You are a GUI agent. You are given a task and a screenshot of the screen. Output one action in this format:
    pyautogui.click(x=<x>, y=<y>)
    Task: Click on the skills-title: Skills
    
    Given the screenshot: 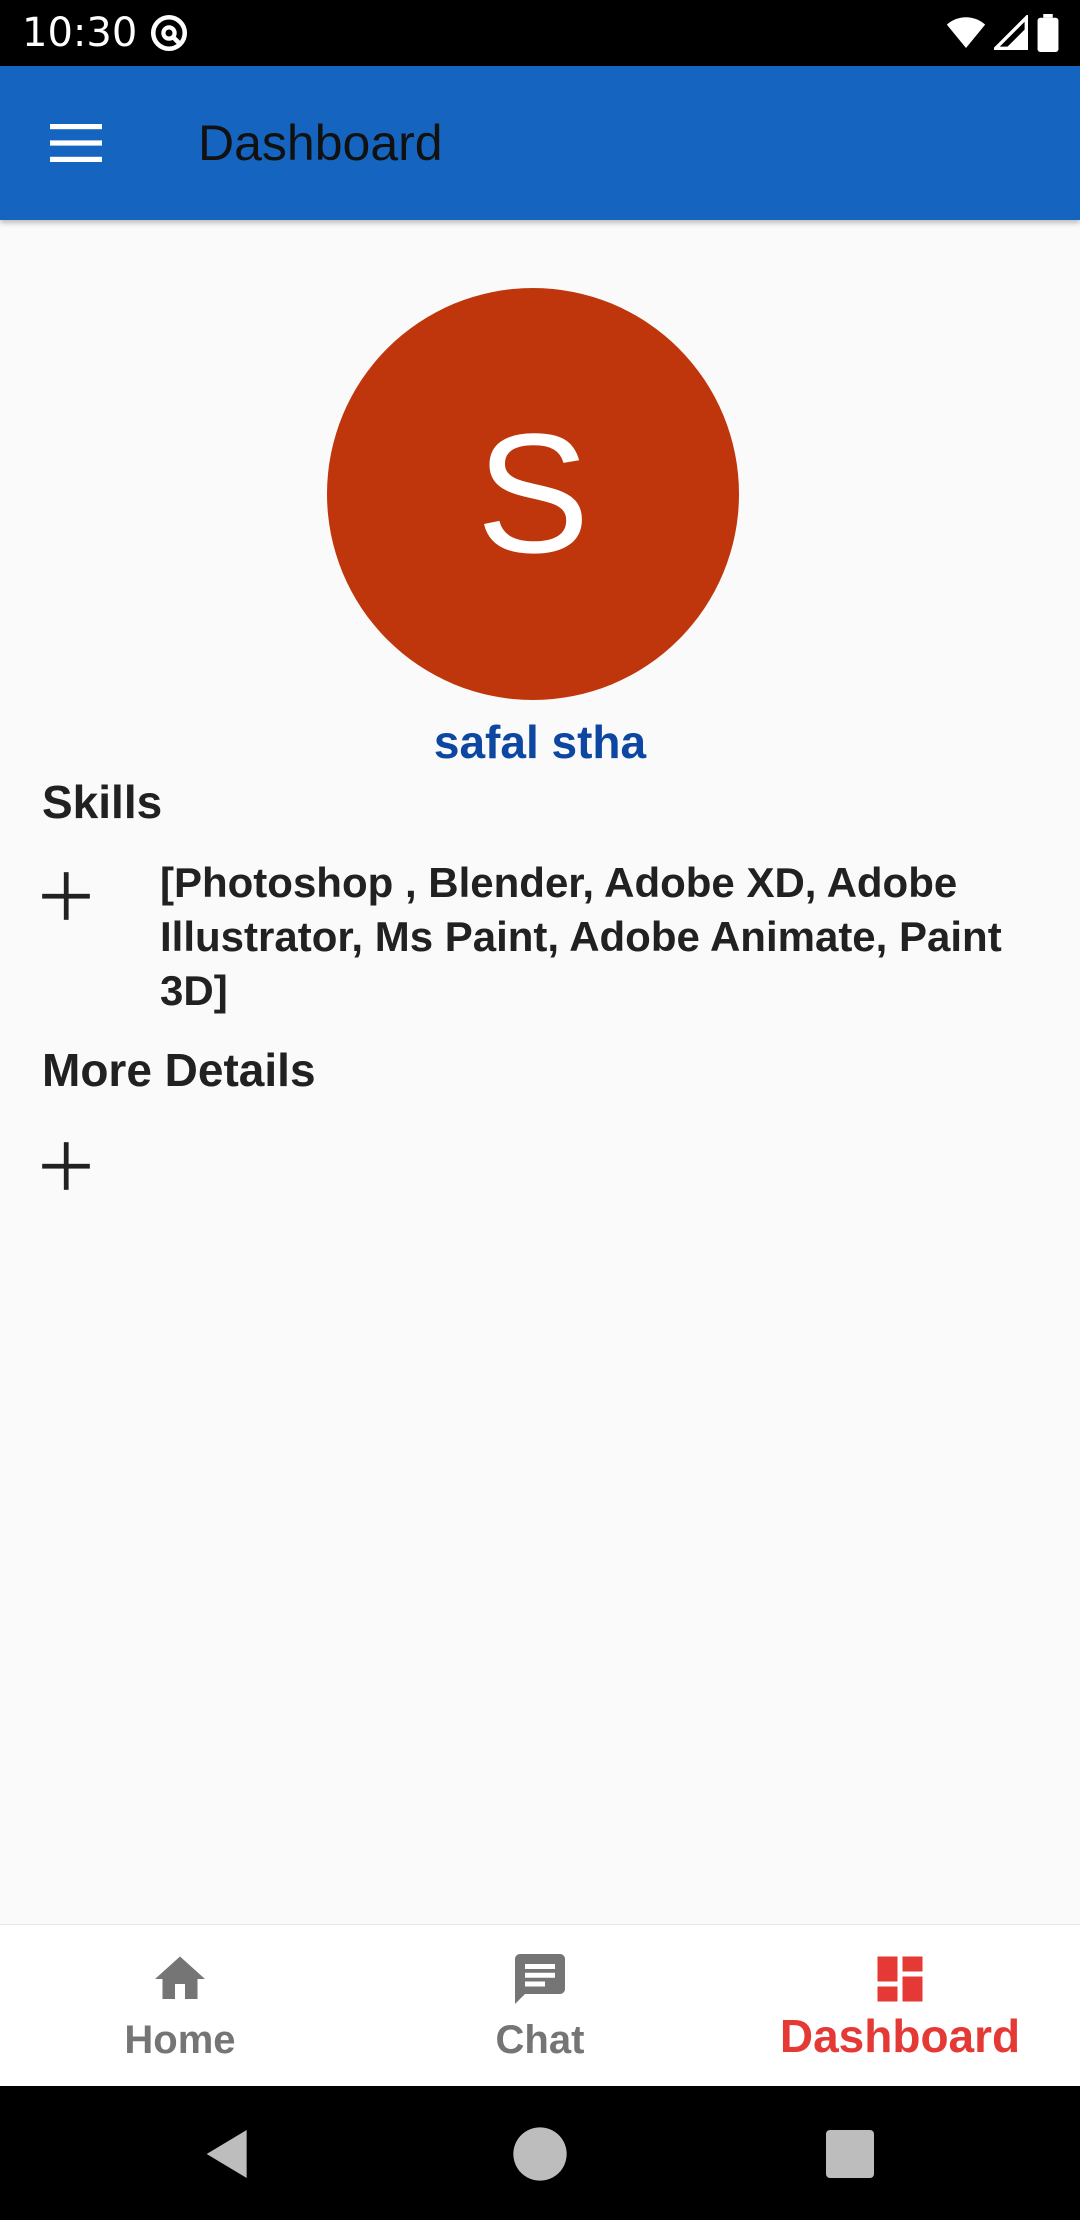 What is the action you would take?
    pyautogui.click(x=102, y=802)
    